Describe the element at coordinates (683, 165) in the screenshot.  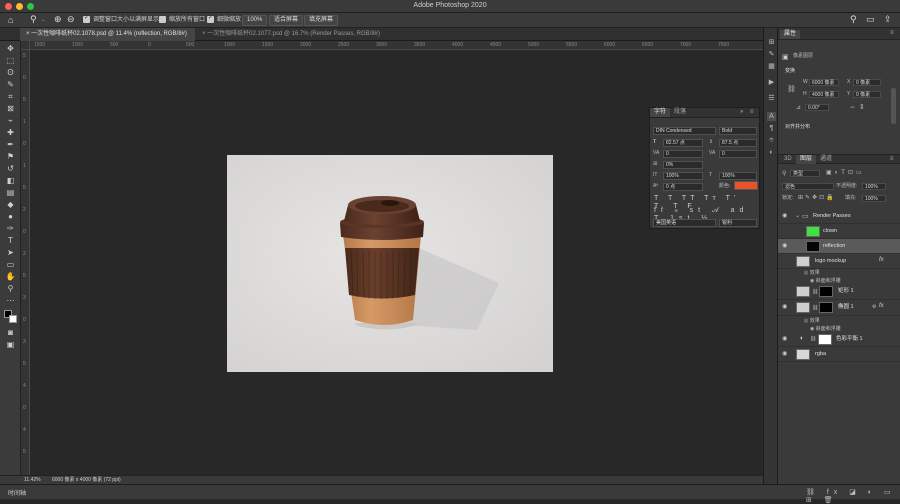
I see `tsume-field: 0%` at that location.